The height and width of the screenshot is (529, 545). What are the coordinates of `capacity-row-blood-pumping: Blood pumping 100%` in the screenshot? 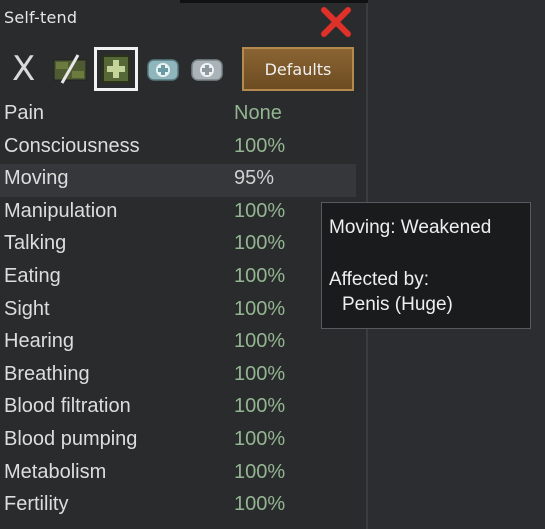 It's located at (178, 441).